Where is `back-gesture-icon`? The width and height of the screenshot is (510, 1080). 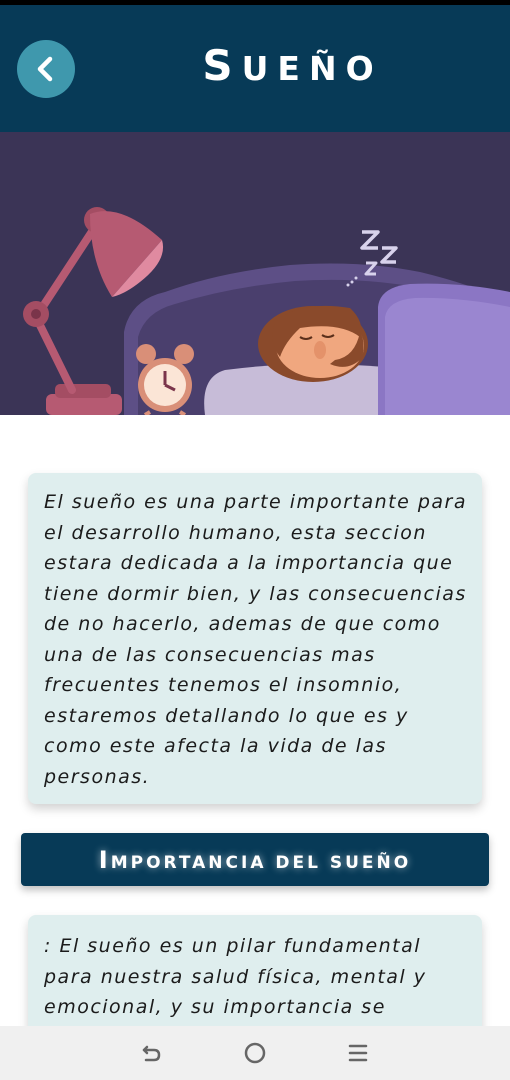 back-gesture-icon is located at coordinates (151, 1053).